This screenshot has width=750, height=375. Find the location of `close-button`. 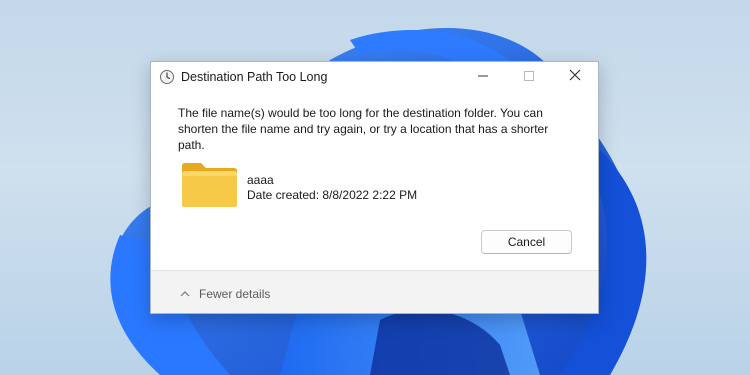

close-button is located at coordinates (575, 77).